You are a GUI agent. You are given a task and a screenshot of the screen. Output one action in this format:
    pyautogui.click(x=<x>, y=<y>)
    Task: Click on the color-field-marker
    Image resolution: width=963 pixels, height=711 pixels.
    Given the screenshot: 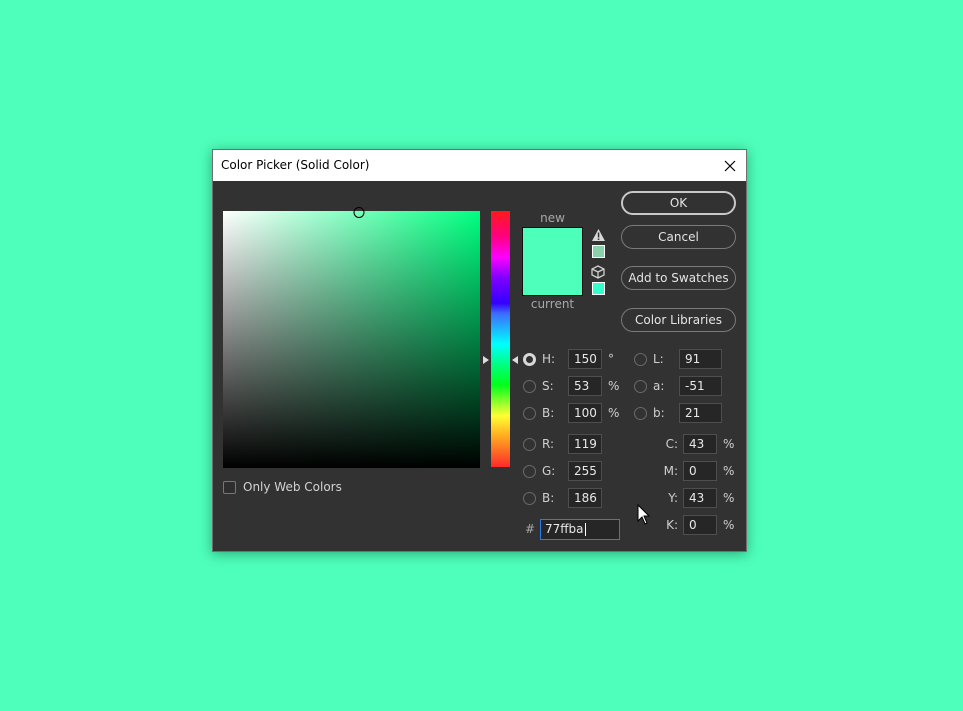 What is the action you would take?
    pyautogui.click(x=359, y=212)
    